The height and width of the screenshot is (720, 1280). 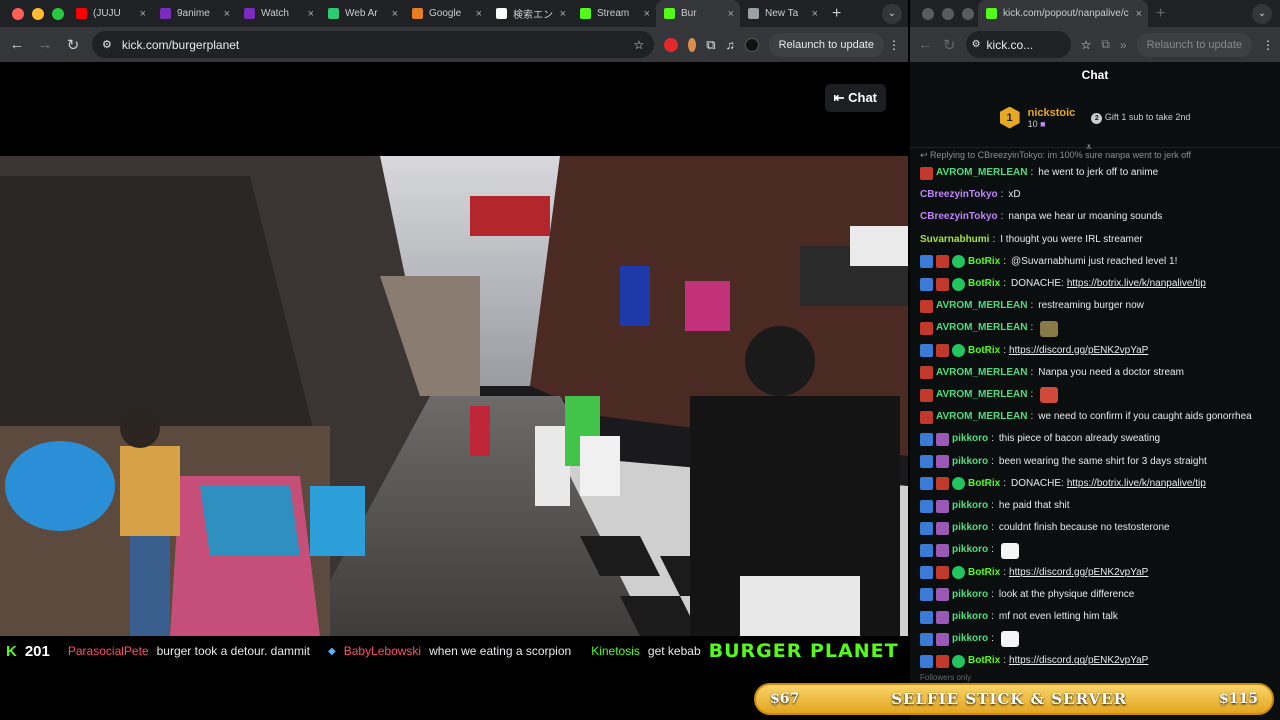 I want to click on tab-title: Watch, so click(x=275, y=13).